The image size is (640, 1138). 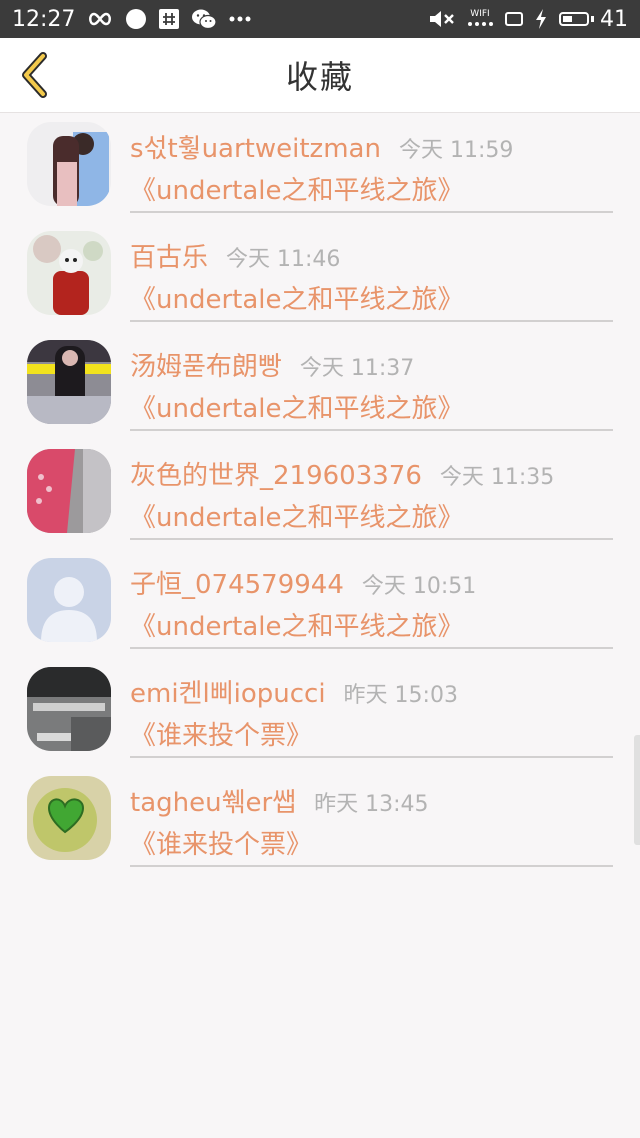 I want to click on infinity-icon, so click(x=100, y=19).